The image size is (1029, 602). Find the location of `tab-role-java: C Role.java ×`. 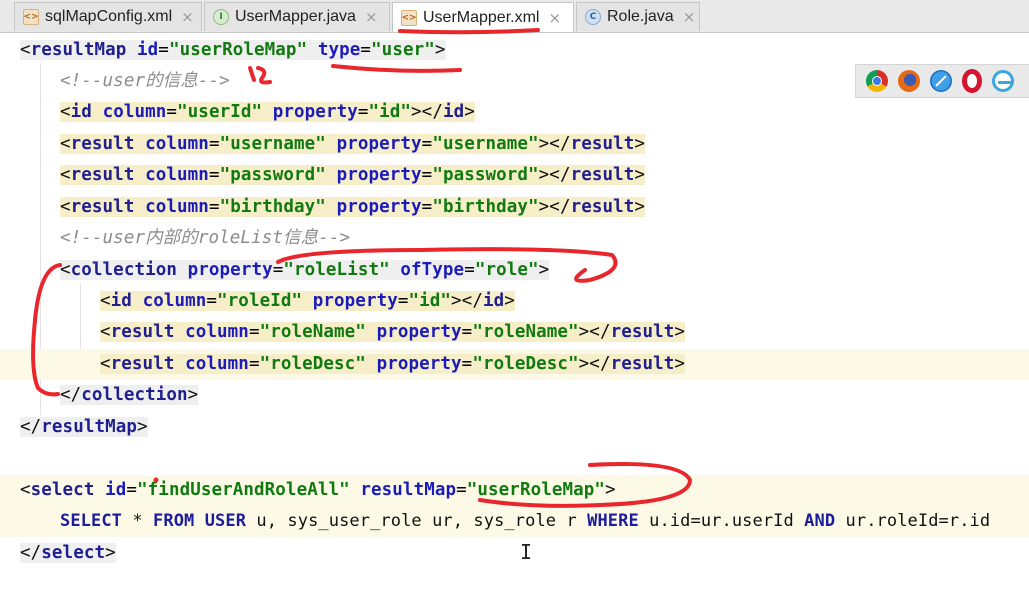

tab-role-java: C Role.java × is located at coordinates (638, 16).